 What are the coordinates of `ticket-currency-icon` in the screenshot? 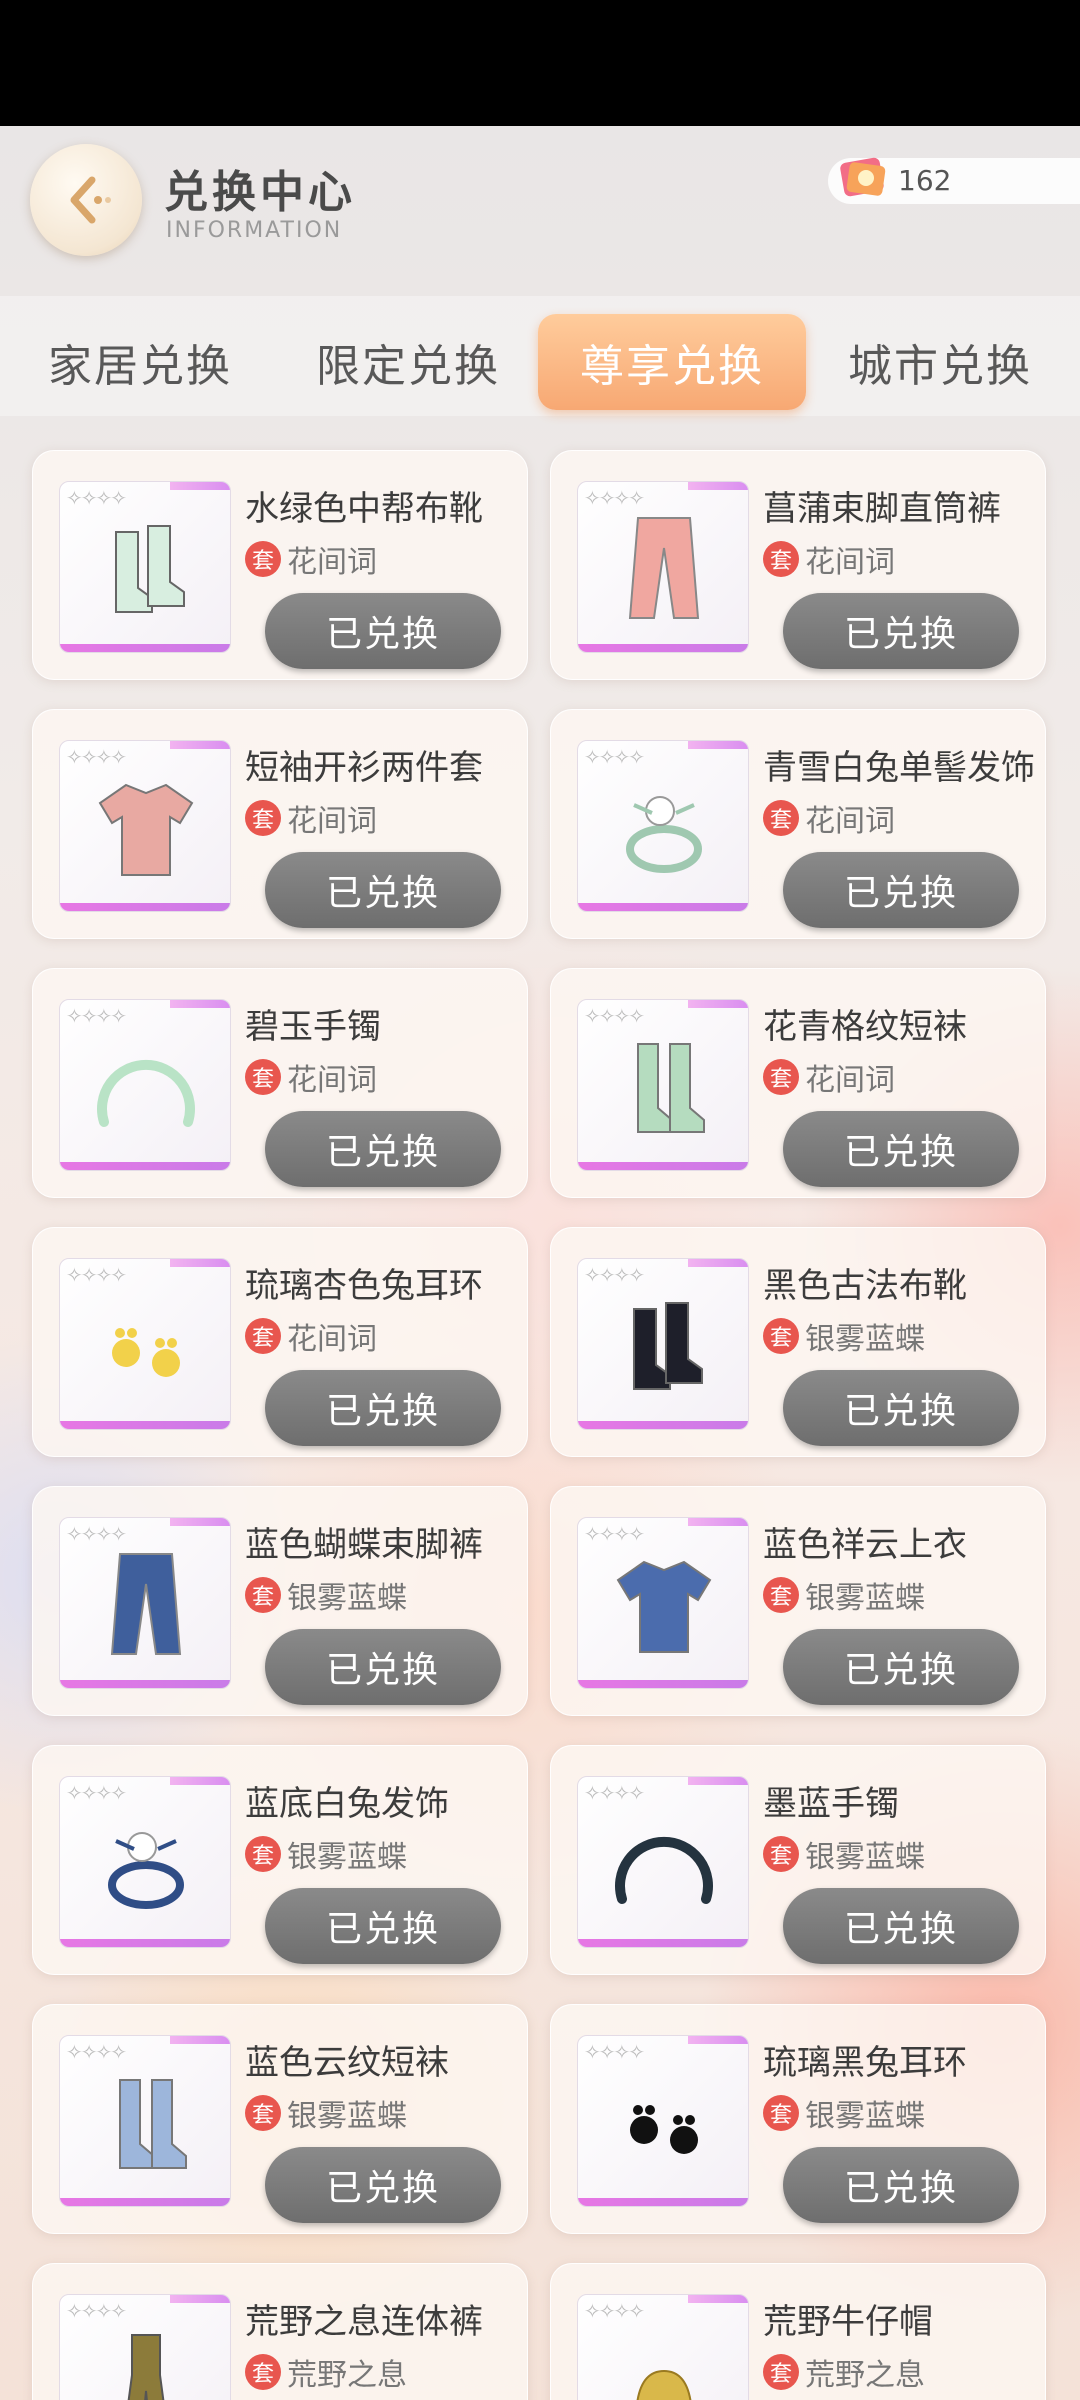 It's located at (863, 177).